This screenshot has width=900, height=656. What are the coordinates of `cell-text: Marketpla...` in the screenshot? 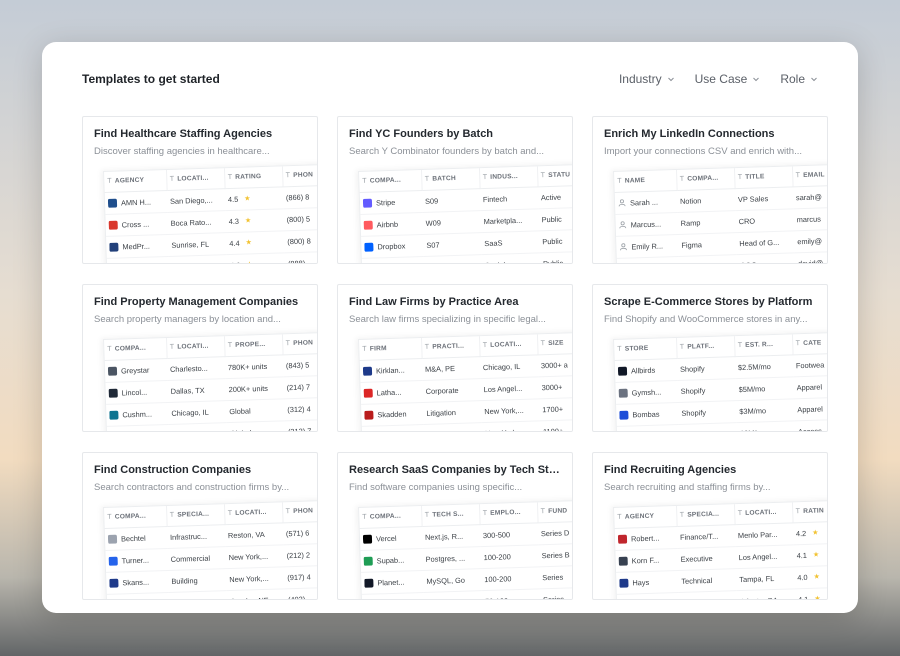 It's located at (503, 220).